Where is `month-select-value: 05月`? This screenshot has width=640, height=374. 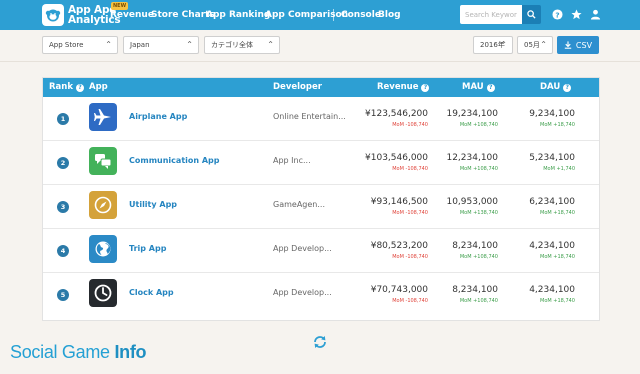 month-select-value: 05月 is located at coordinates (532, 45).